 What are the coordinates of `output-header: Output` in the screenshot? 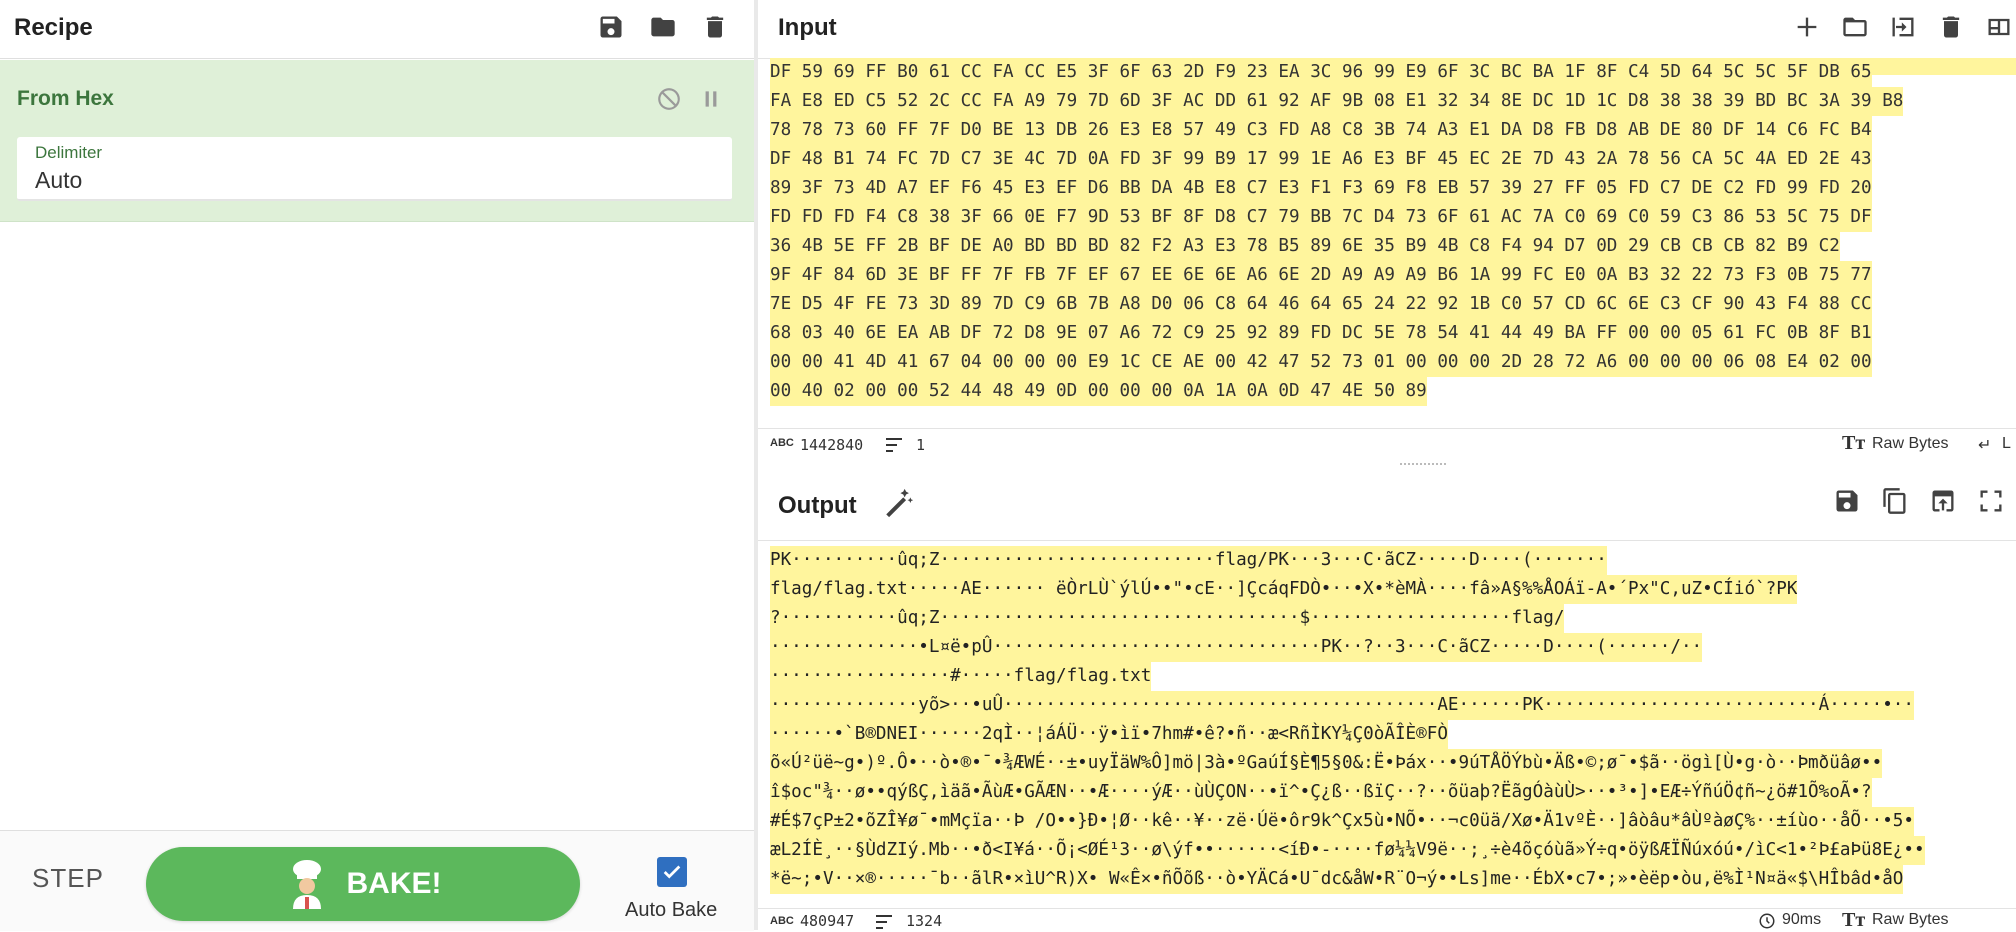 It's located at (1387, 503).